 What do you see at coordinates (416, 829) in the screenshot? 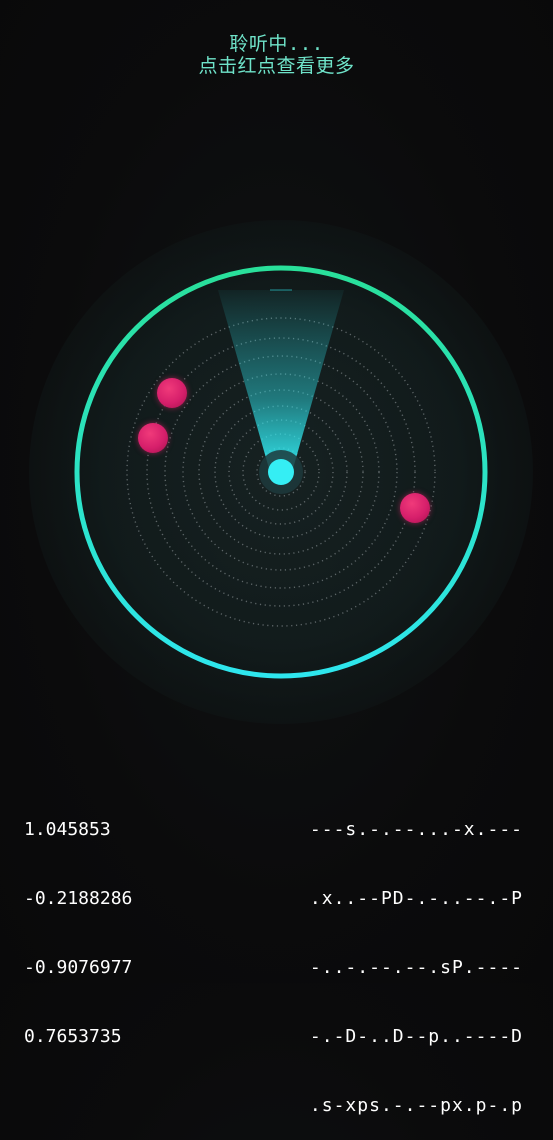
I see `code-line: ---s.-.--...-x.---` at bounding box center [416, 829].